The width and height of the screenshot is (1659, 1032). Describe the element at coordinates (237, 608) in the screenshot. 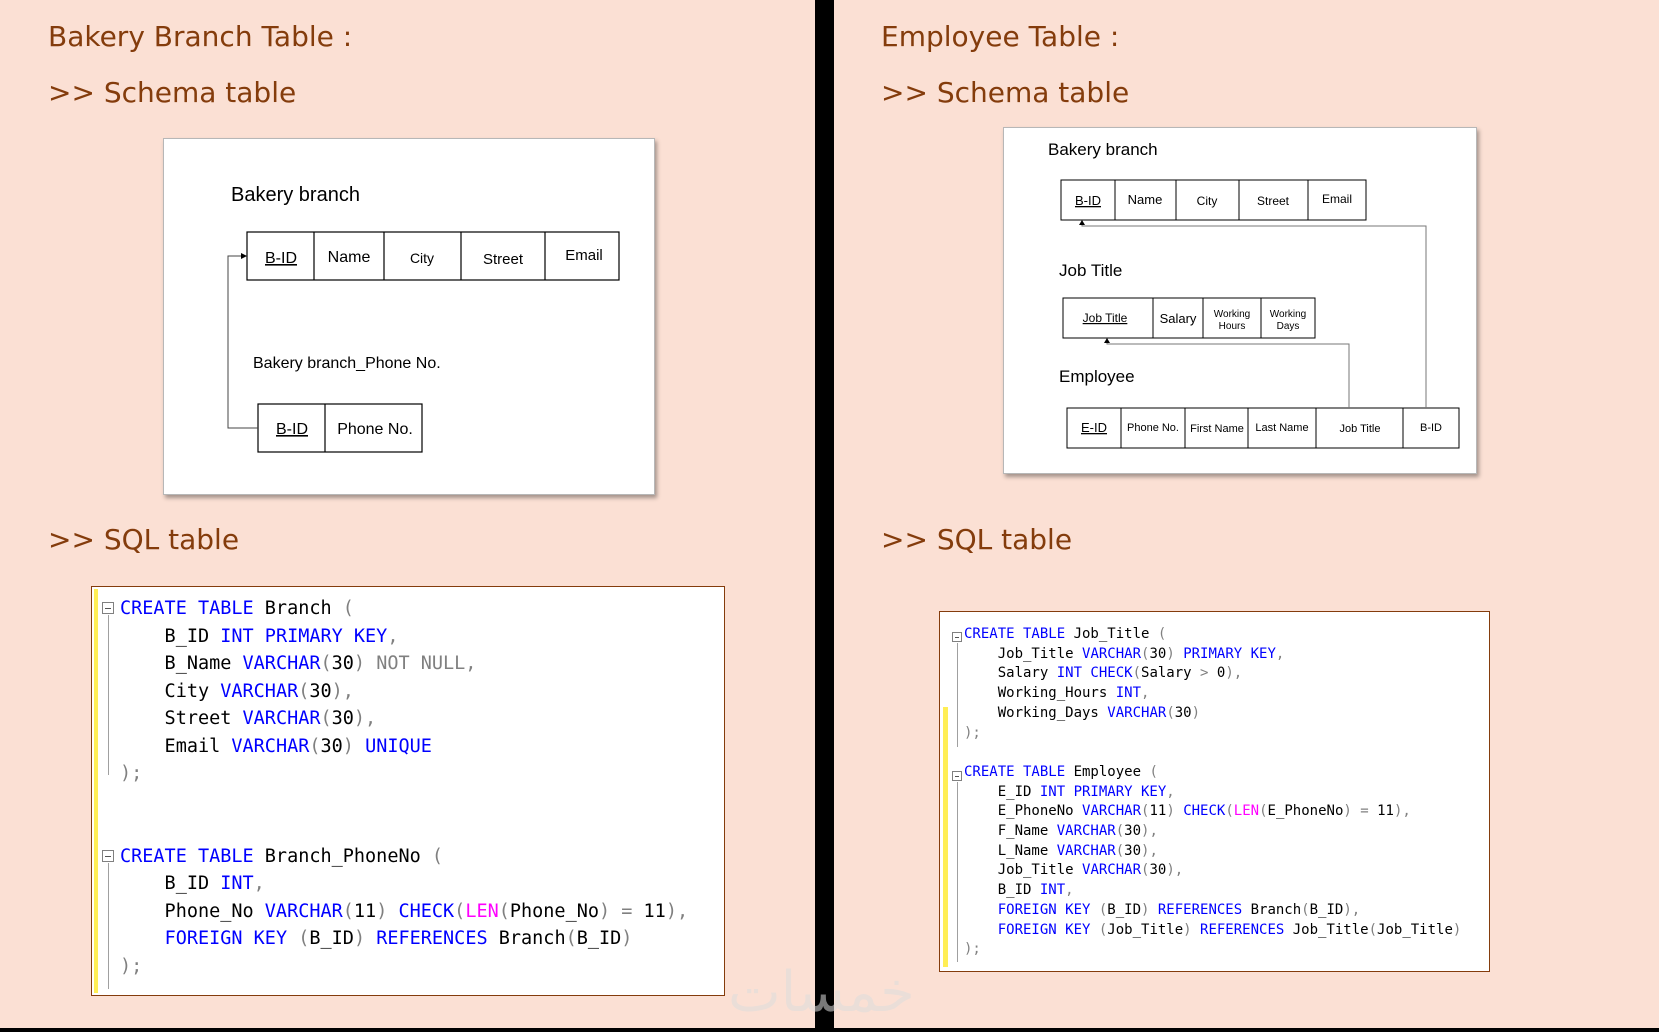

I see `code-line: CREATE TABLE Branch (` at that location.